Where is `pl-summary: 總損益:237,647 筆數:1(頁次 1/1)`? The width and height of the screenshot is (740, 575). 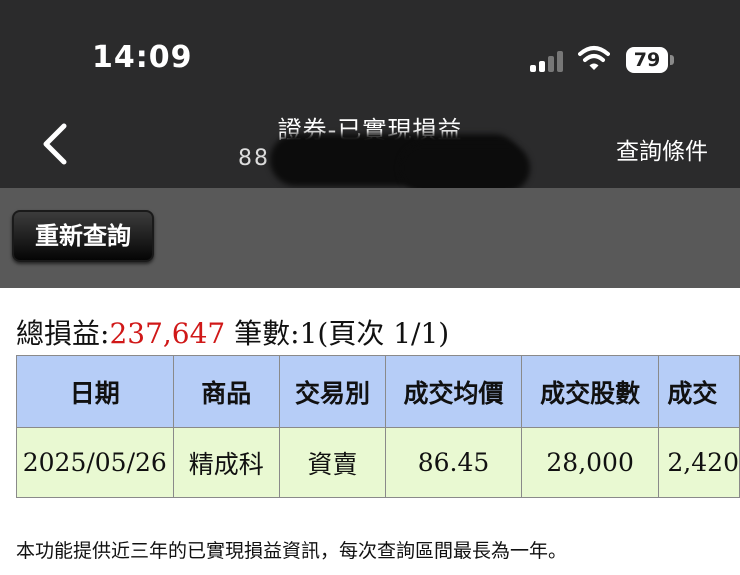
pl-summary: 總損益:237,647 筆數:1(頁次 1/1) is located at coordinates (232, 332).